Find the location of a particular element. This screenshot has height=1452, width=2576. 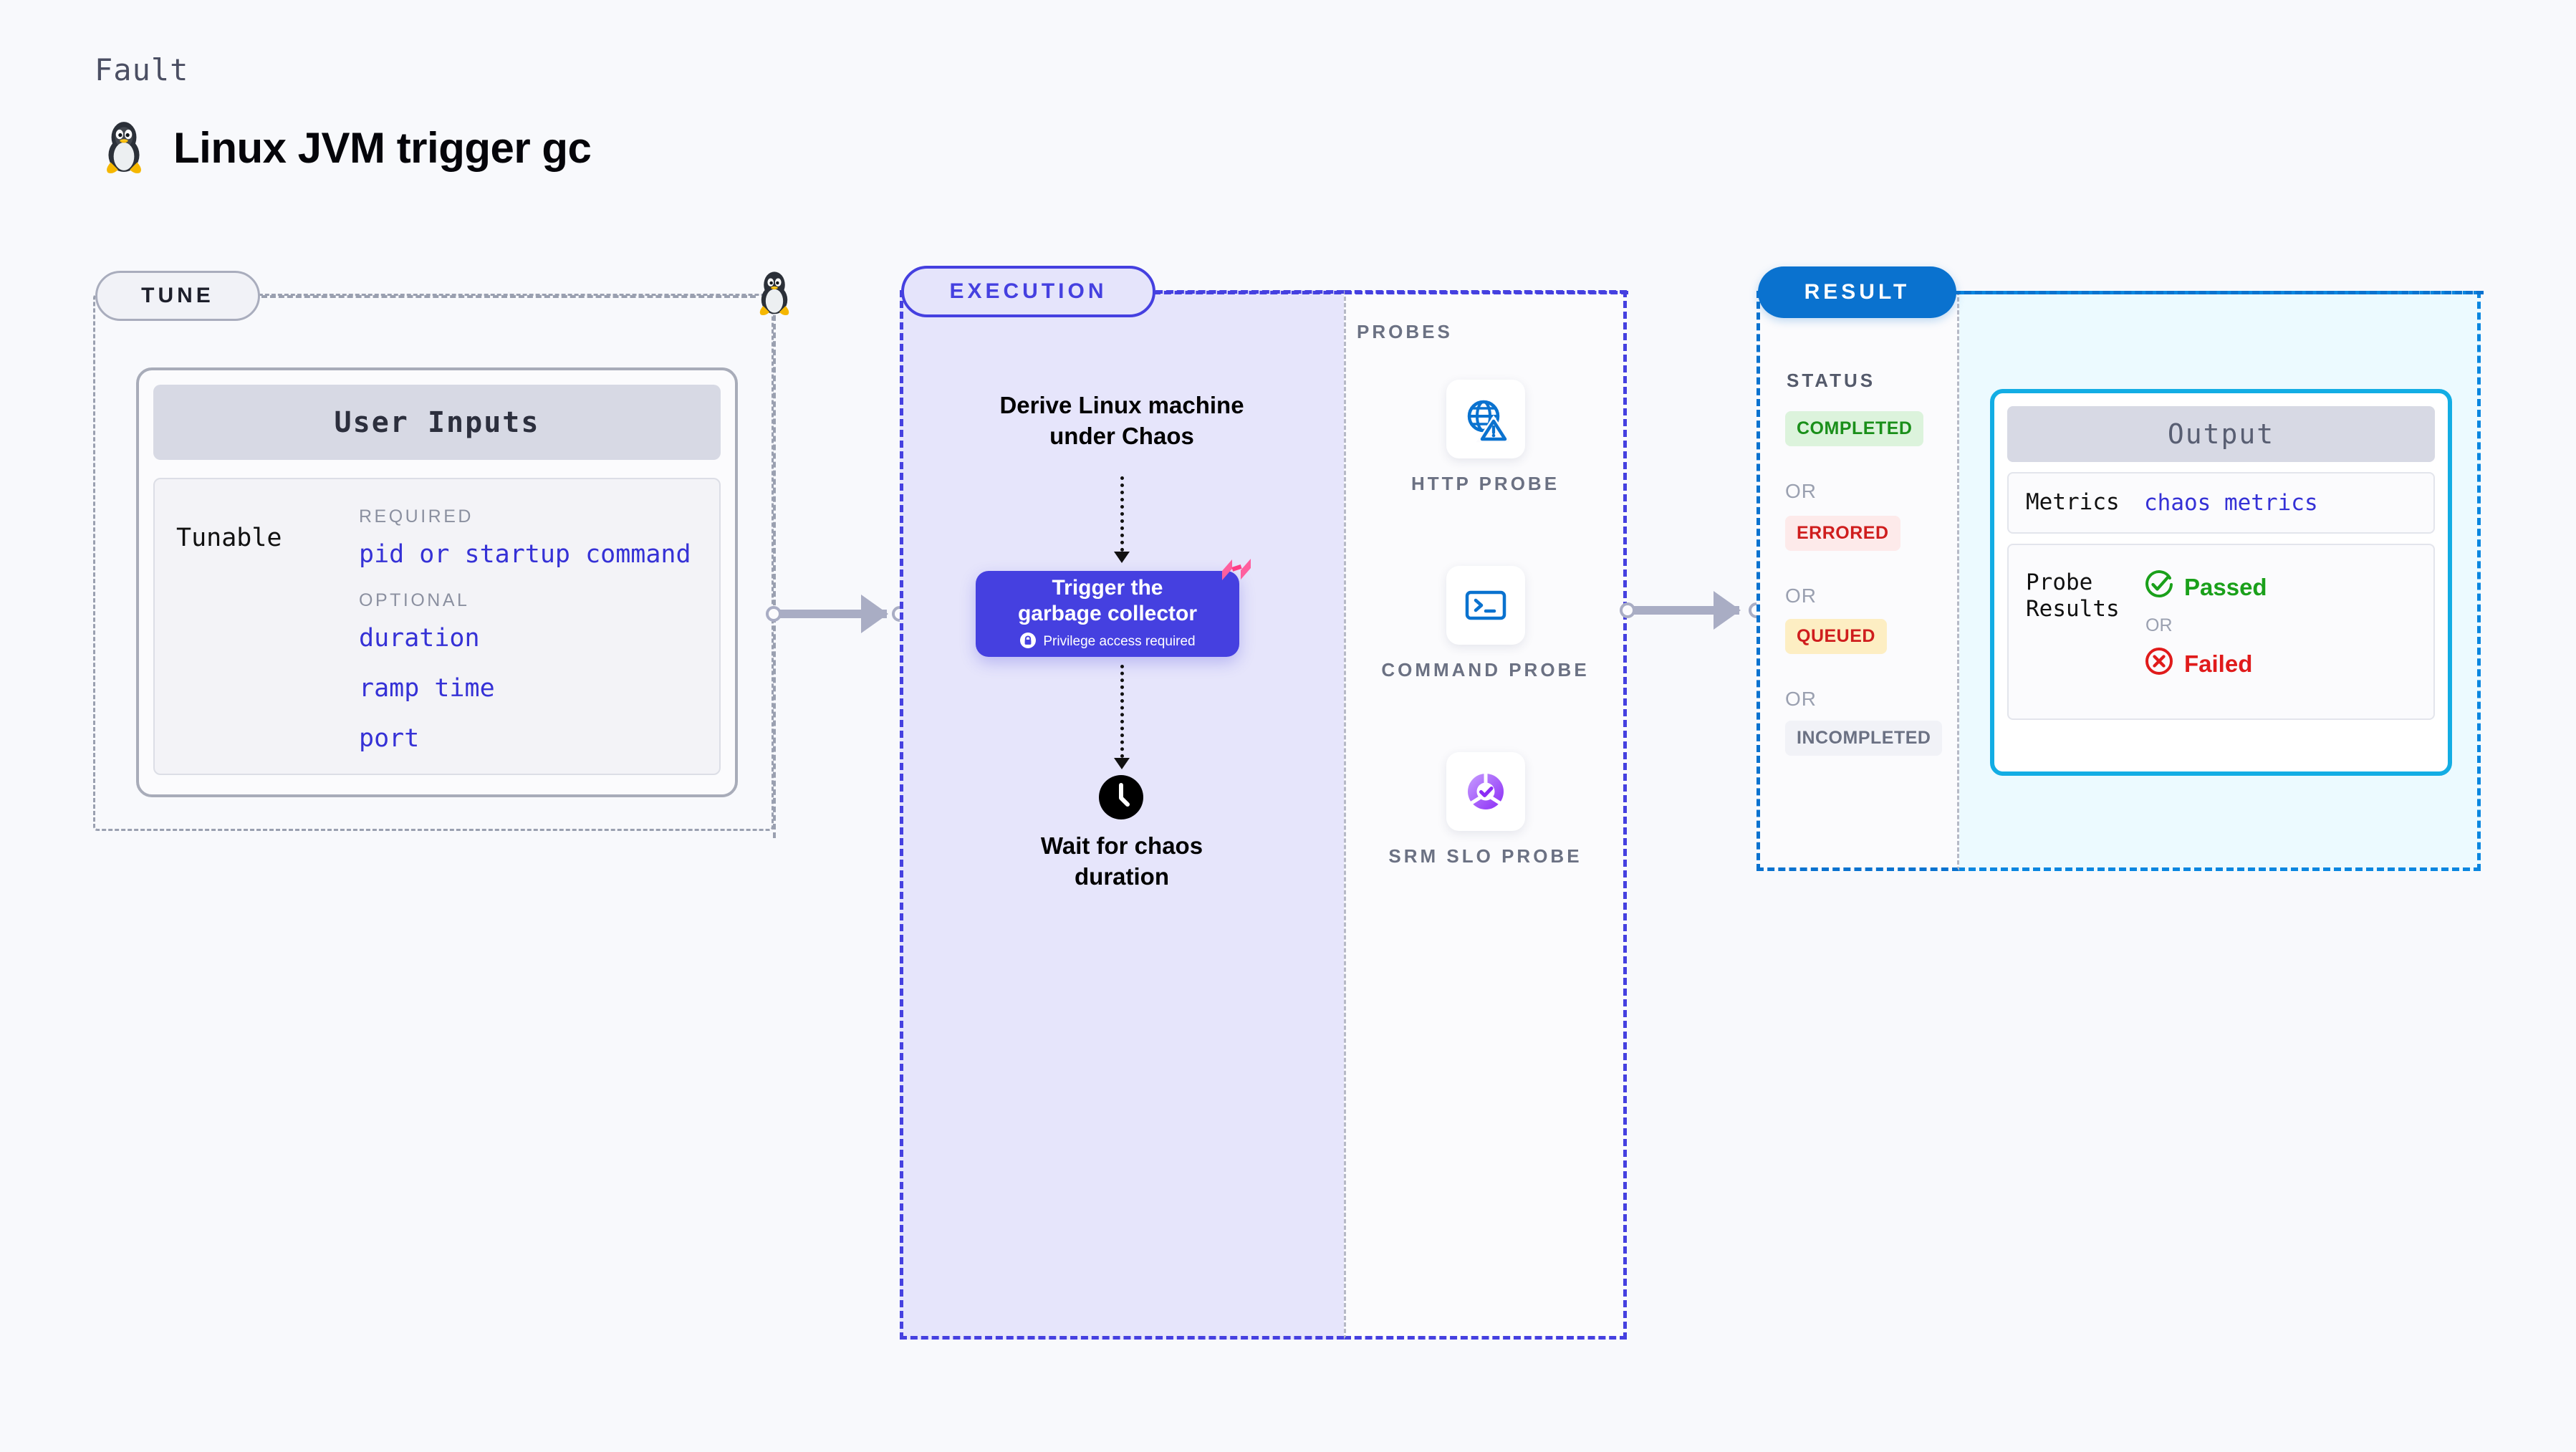

result-pill: RESULT is located at coordinates (1857, 292).